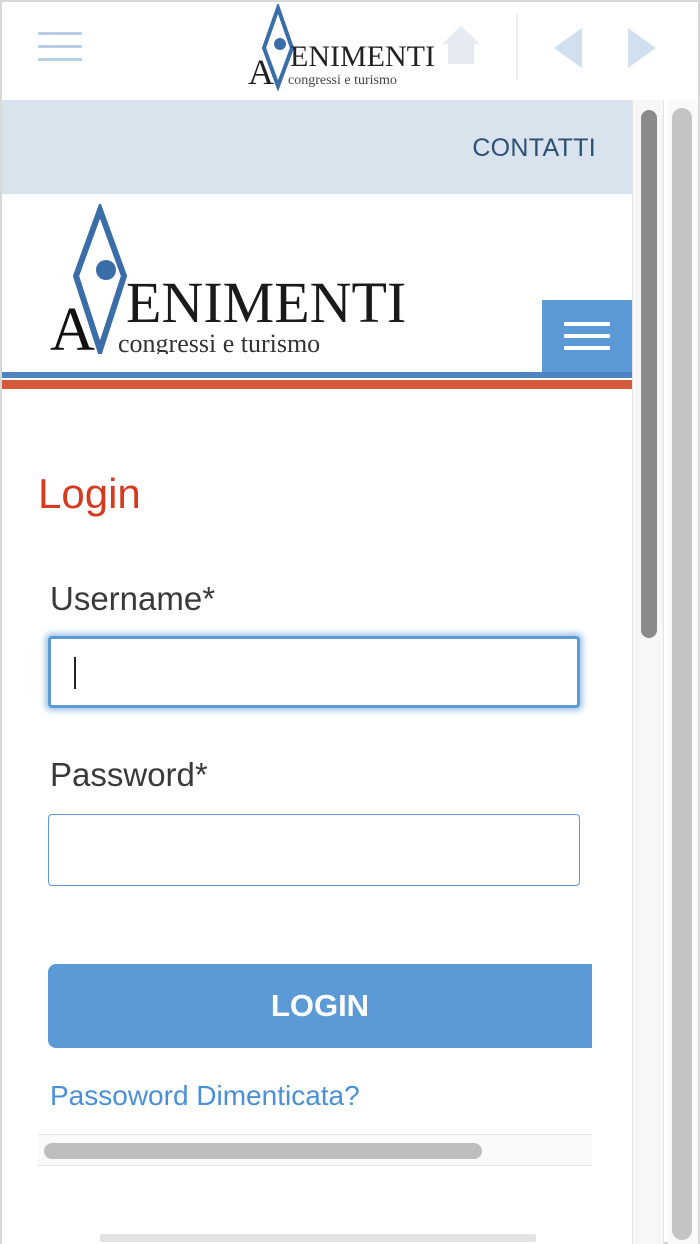 The image size is (700, 1244). I want to click on contact-bar: CONTATTI, so click(317, 147).